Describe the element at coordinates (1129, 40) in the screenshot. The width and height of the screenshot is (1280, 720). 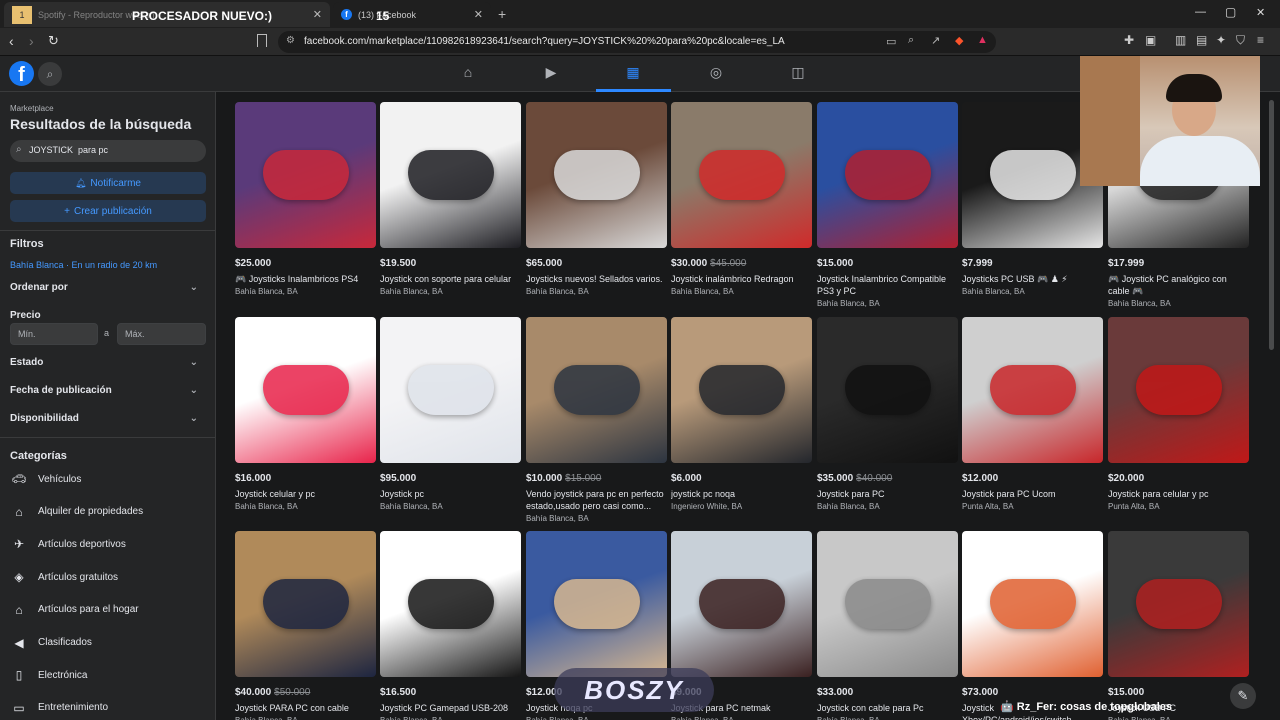
I see `extensions-icon: ✚` at that location.